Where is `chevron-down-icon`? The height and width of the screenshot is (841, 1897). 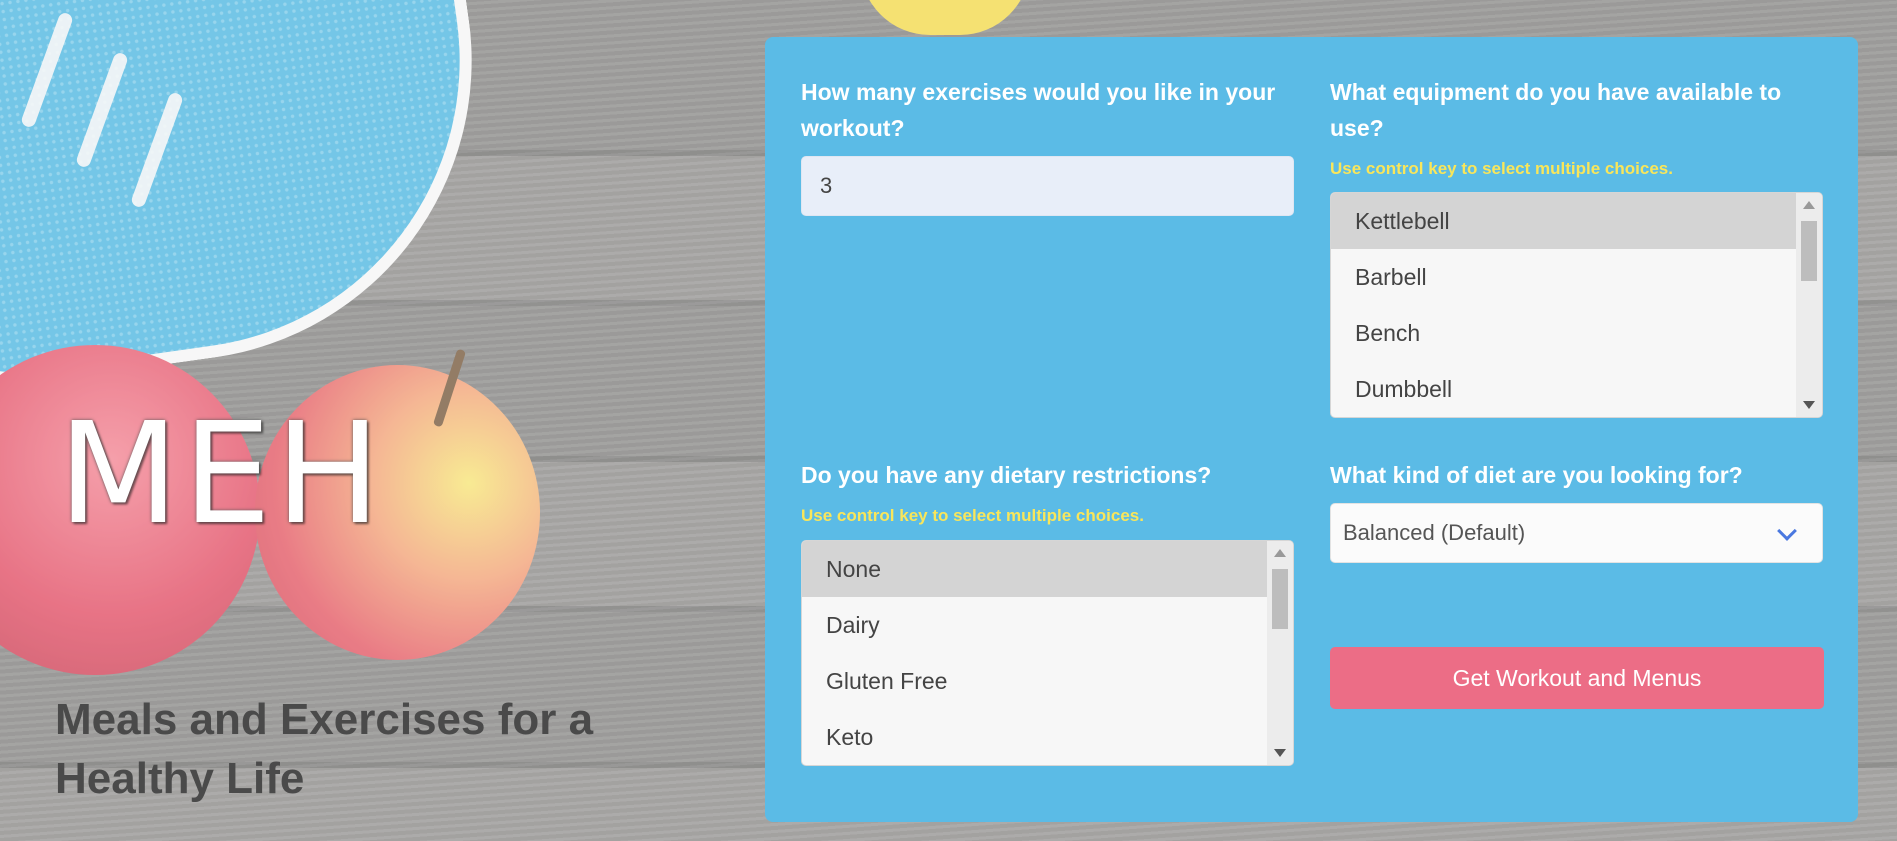
chevron-down-icon is located at coordinates (1787, 531).